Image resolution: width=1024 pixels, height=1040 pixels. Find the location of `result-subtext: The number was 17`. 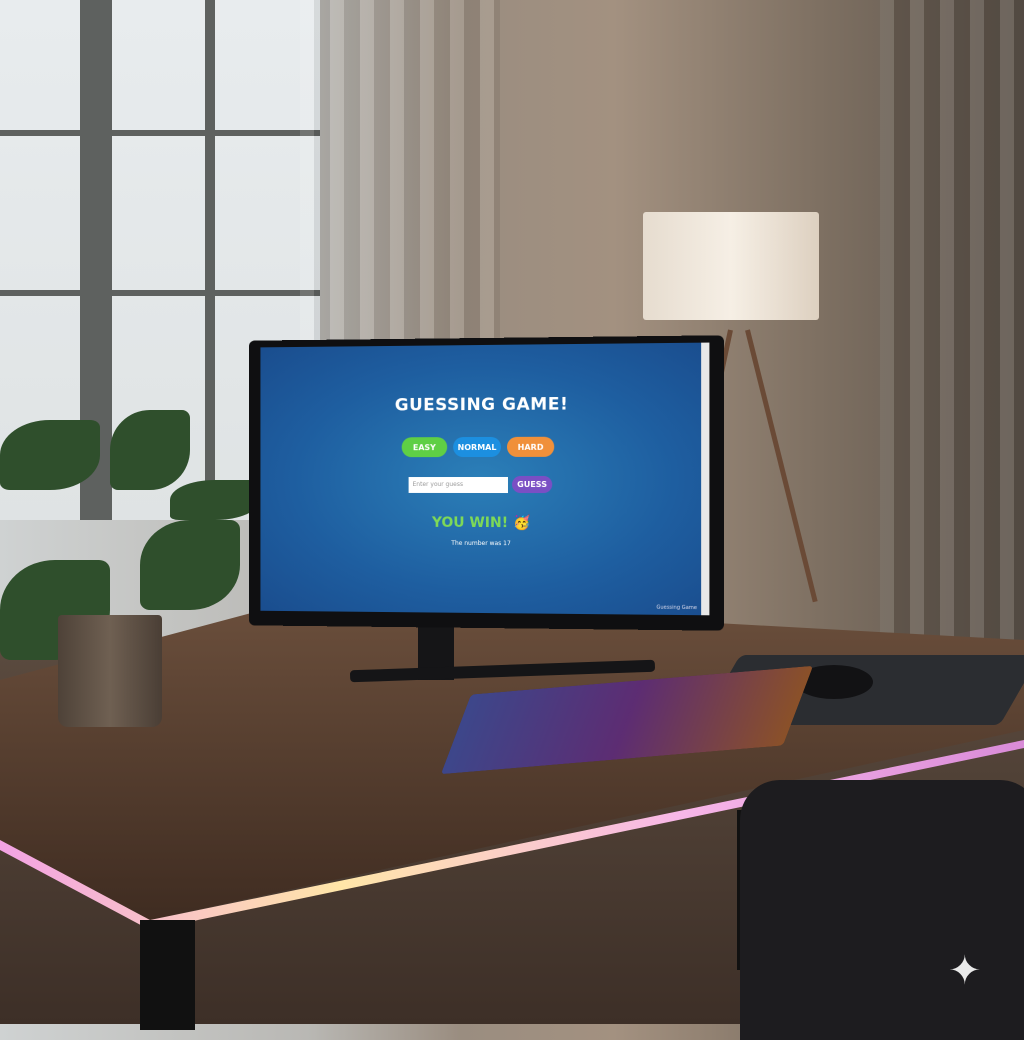

result-subtext: The number was 17 is located at coordinates (481, 543).